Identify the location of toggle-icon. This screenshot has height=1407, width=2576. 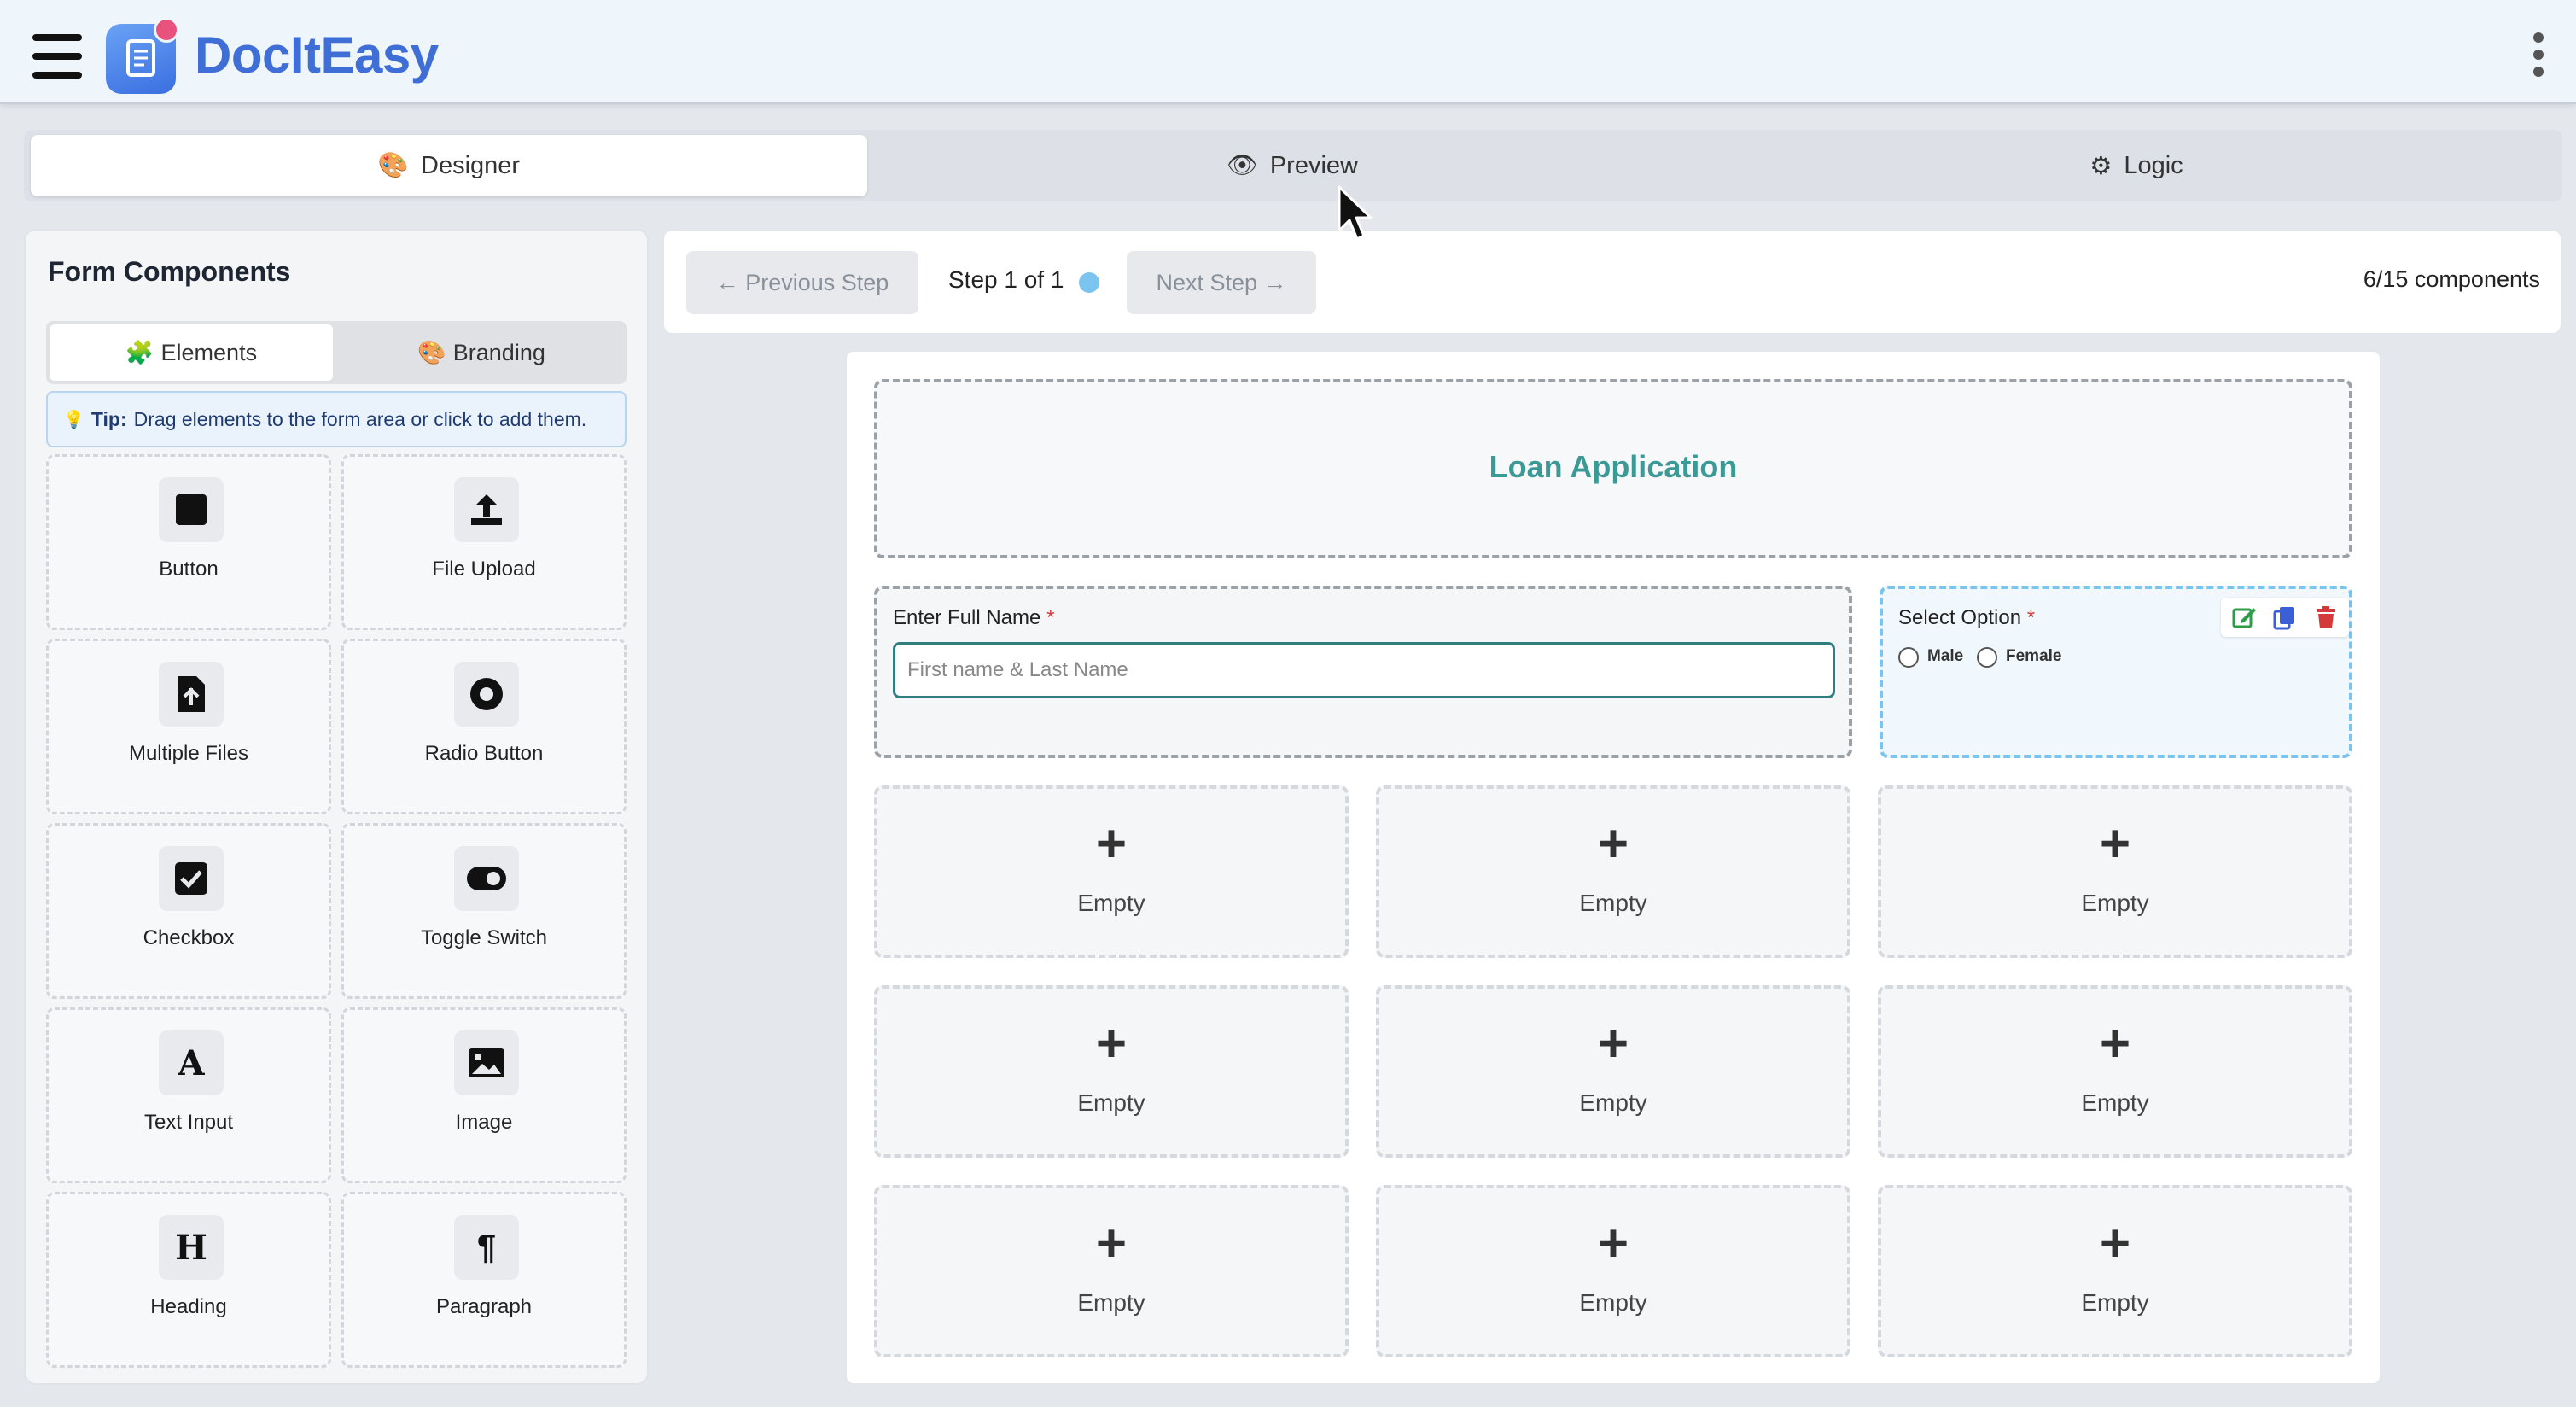
(486, 878).